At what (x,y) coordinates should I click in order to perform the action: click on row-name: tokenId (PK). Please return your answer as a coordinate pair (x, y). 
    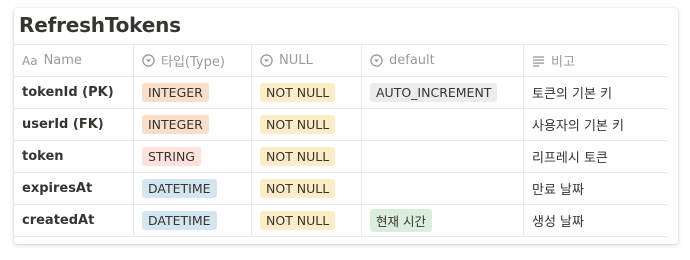
    Looking at the image, I should click on (68, 92).